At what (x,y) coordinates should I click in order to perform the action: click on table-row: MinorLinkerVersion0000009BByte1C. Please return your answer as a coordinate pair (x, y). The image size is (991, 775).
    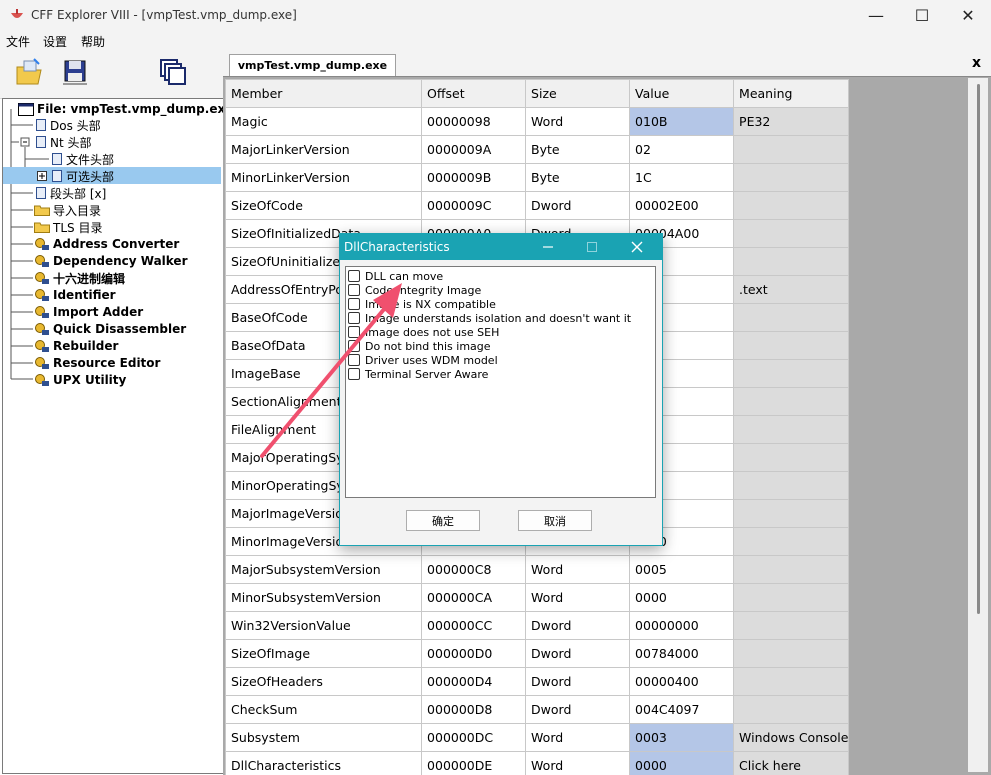
    Looking at the image, I should click on (537, 178).